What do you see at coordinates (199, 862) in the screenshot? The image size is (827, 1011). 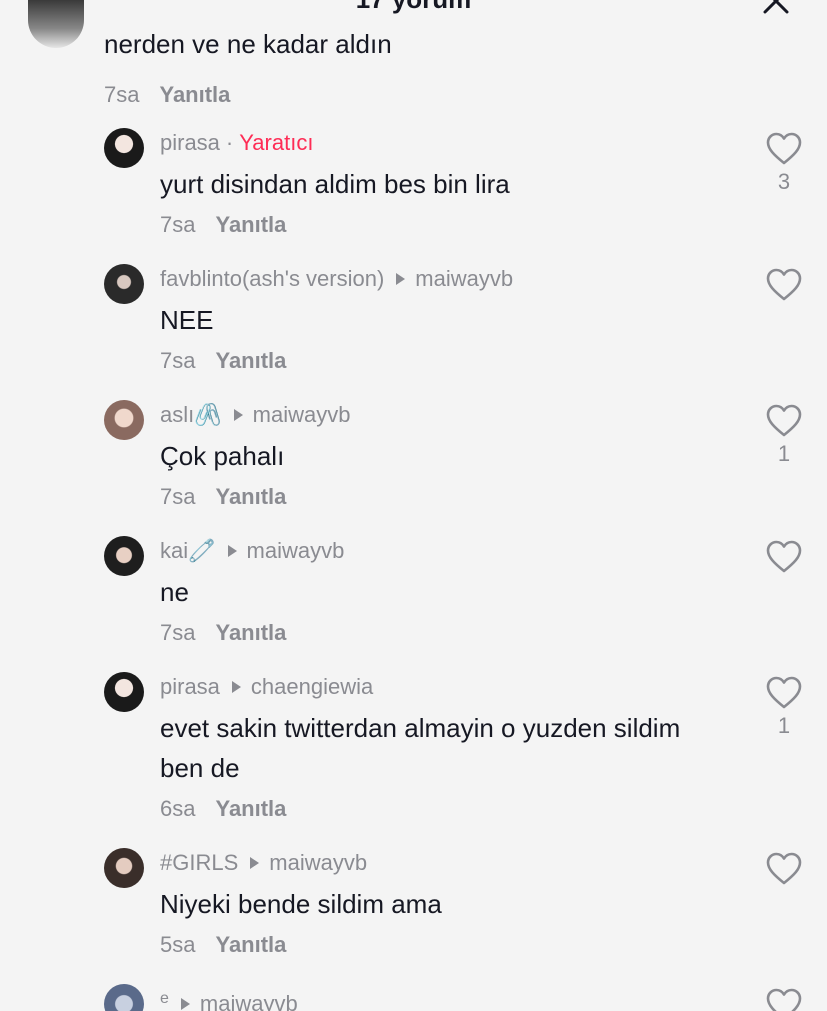 I see `username-link: #GIRLS` at bounding box center [199, 862].